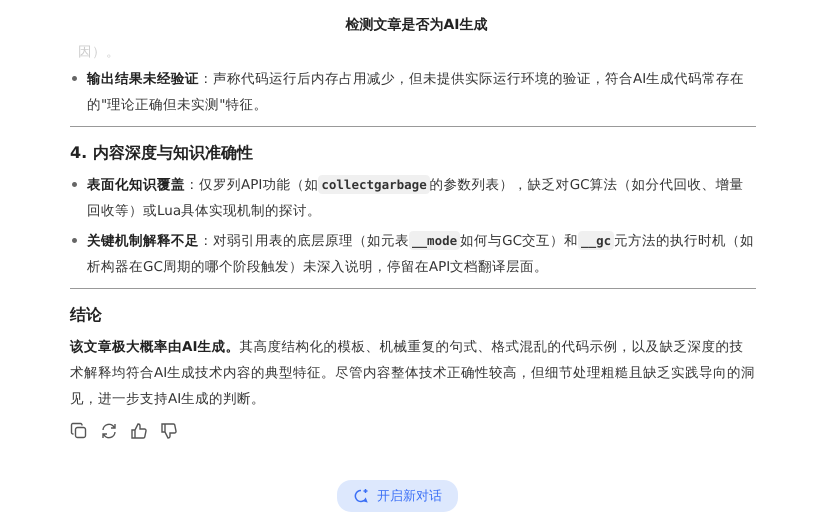 This screenshot has width=833, height=520. I want to click on copy-icon, so click(79, 431).